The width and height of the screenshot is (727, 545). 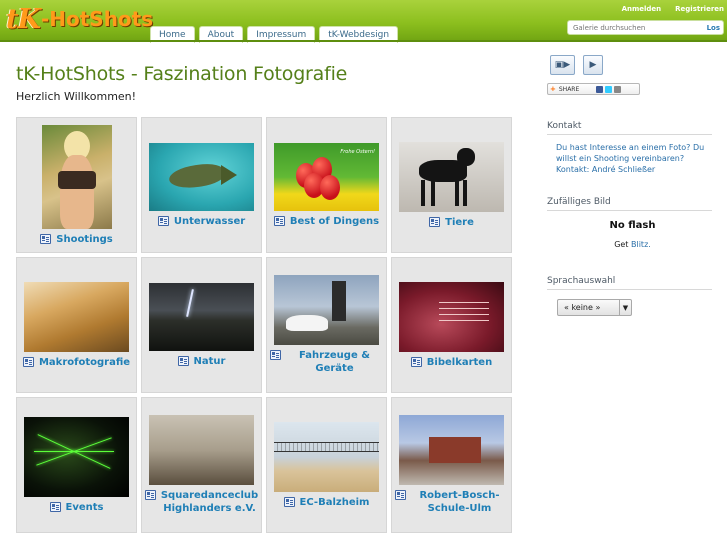 What do you see at coordinates (629, 283) in the screenshot?
I see `language-heading: Sprachauswahl` at bounding box center [629, 283].